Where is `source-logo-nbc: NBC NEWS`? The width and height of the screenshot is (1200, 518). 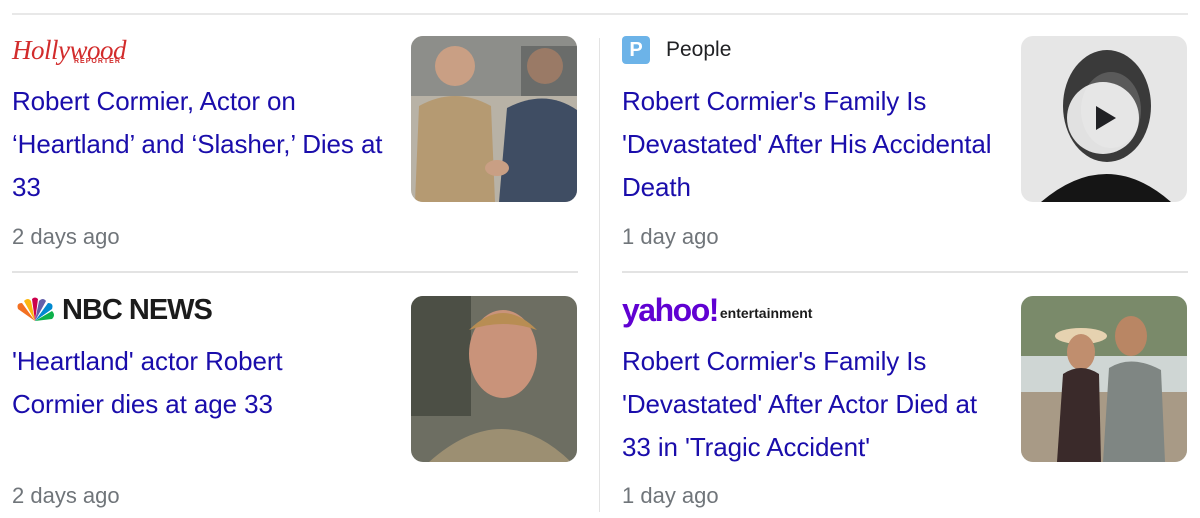
source-logo-nbc: NBC NEWS is located at coordinates (112, 309).